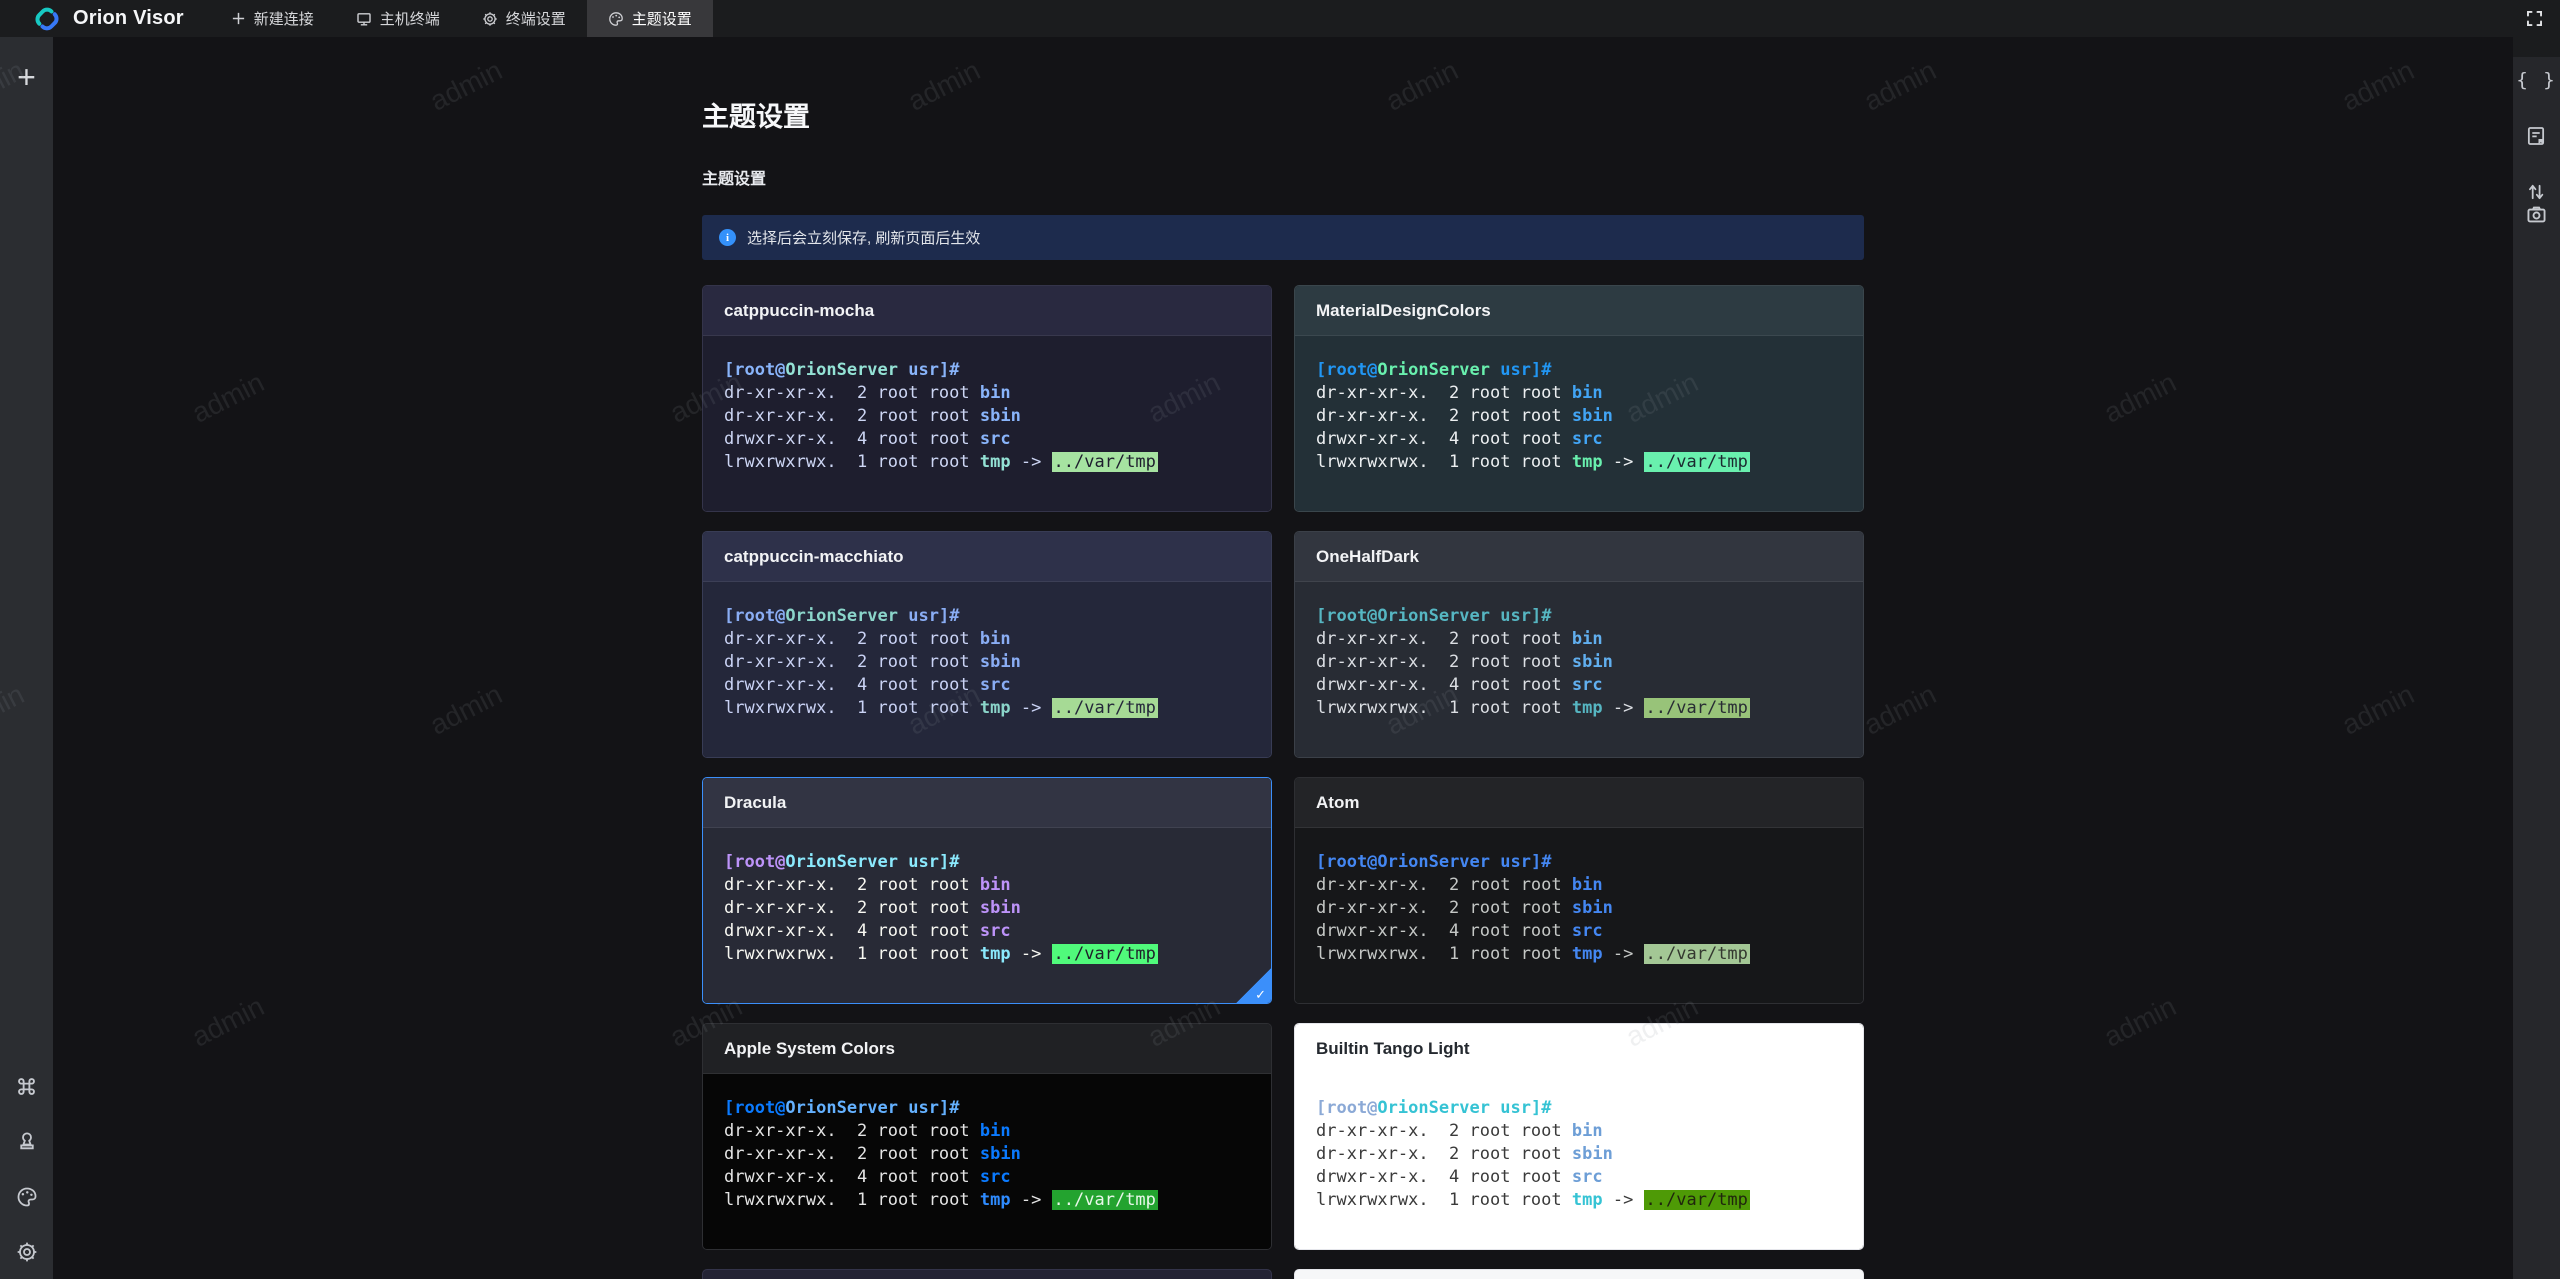 The width and height of the screenshot is (2560, 1279). I want to click on theme-name: catppuccin-mocha, so click(799, 310).